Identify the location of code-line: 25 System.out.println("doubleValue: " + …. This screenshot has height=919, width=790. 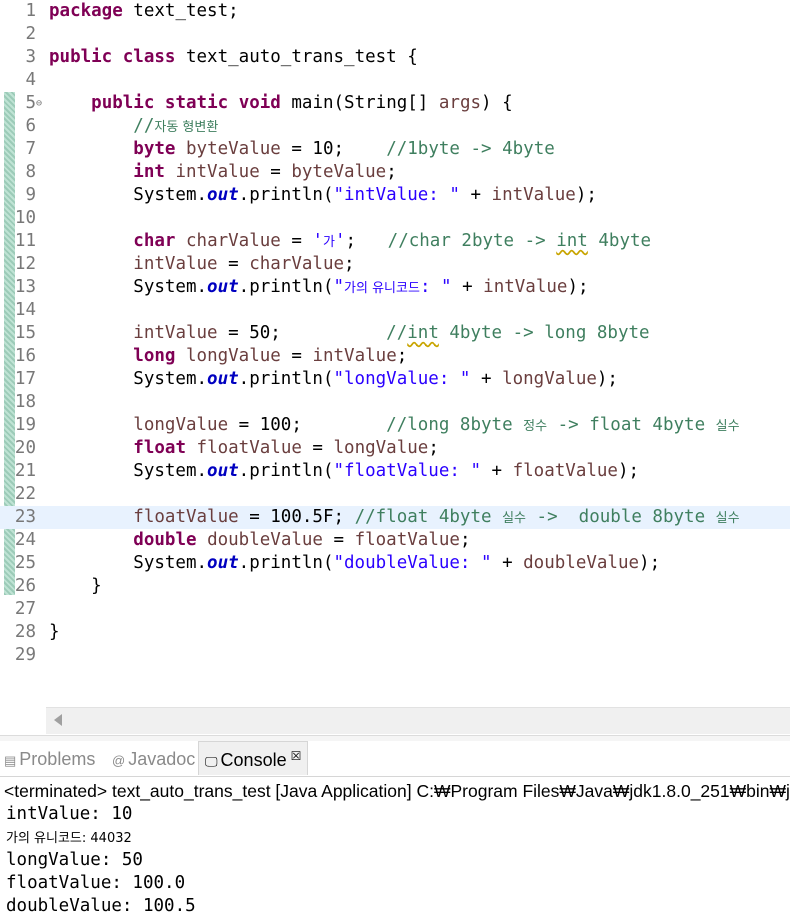
(395, 563).